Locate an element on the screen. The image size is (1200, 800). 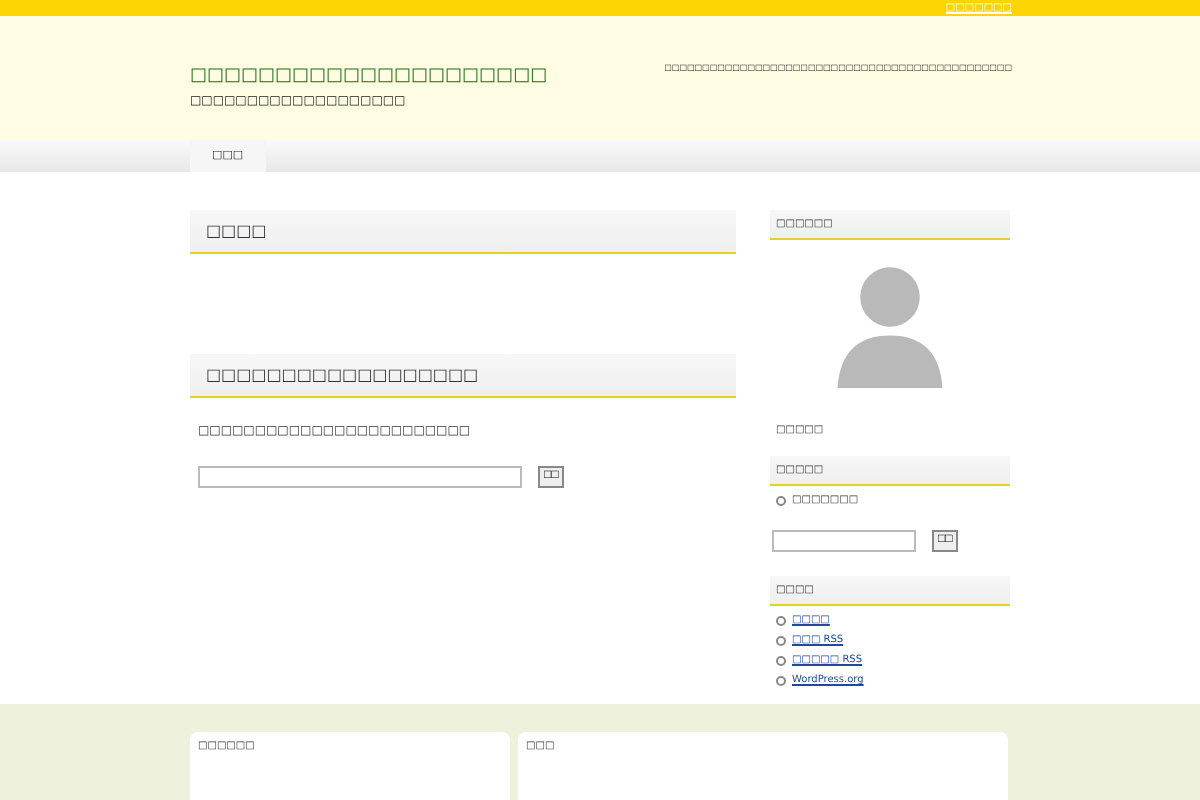
site-title: □□□□□□□□□□□□□□□□□□□□□ is located at coordinates (369, 76).